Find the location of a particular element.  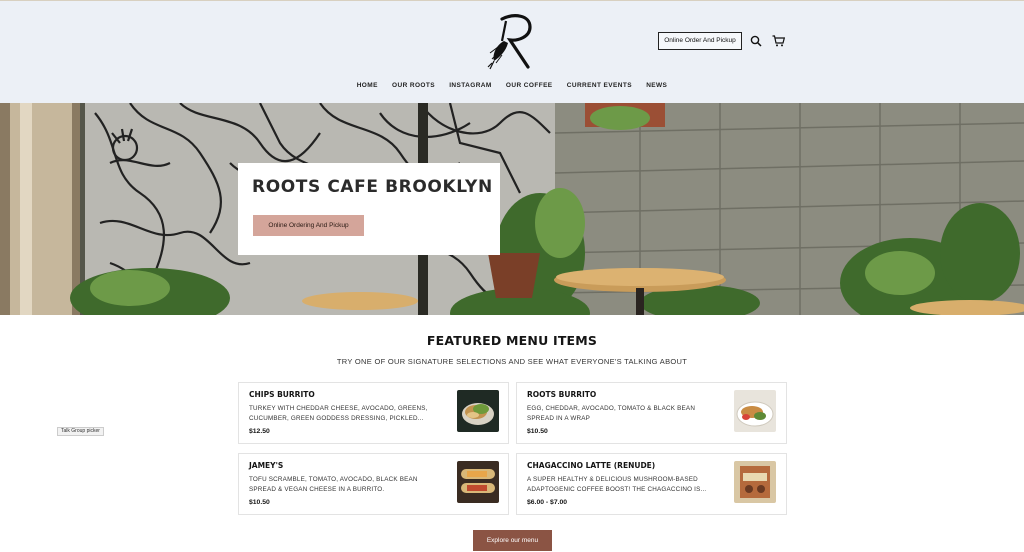

nav-current-events: CURRENT EVENTS is located at coordinates (599, 85).